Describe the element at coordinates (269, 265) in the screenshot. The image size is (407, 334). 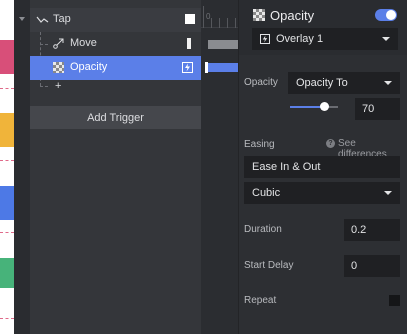
I see `start-delay-label: Start Delay` at that location.